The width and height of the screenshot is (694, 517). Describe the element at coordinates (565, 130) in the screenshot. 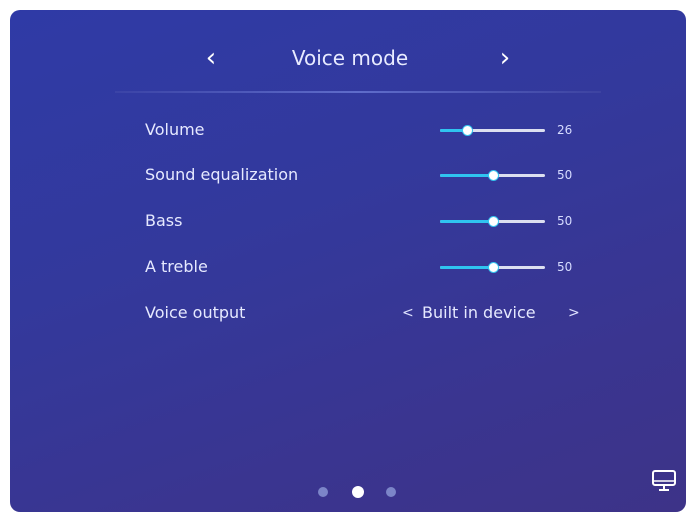

I see `setting-value: 26` at that location.